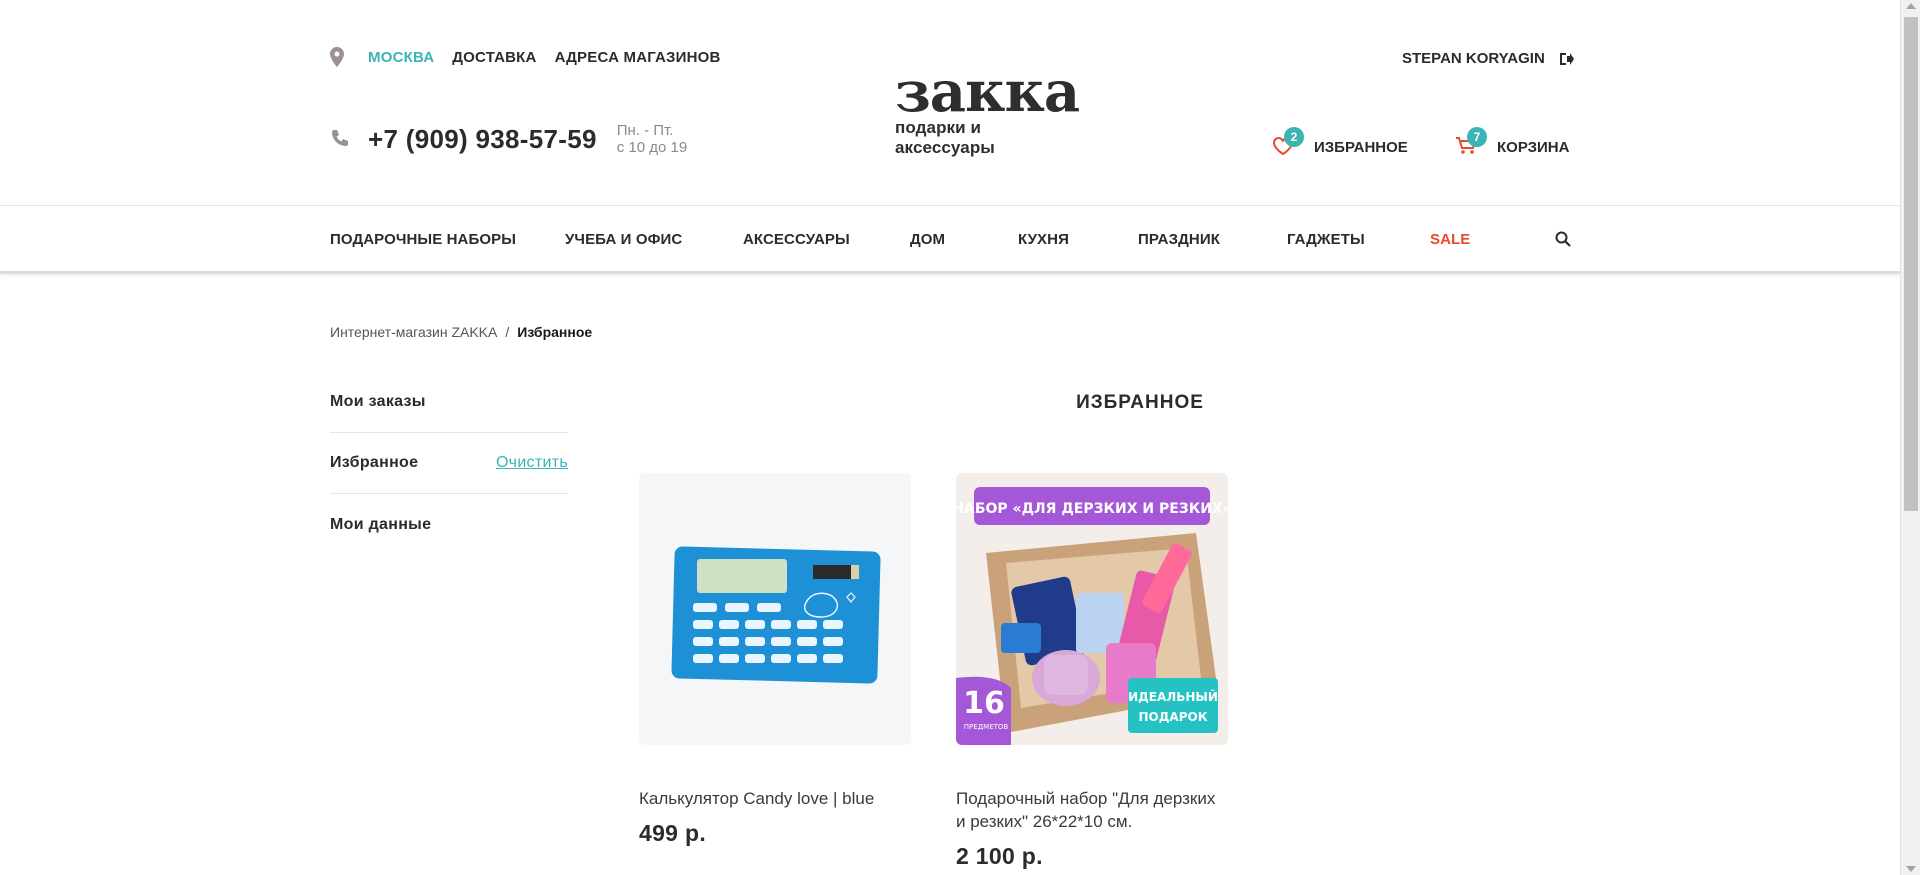  Describe the element at coordinates (673, 833) in the screenshot. I see `product-price: 499 р.` at that location.